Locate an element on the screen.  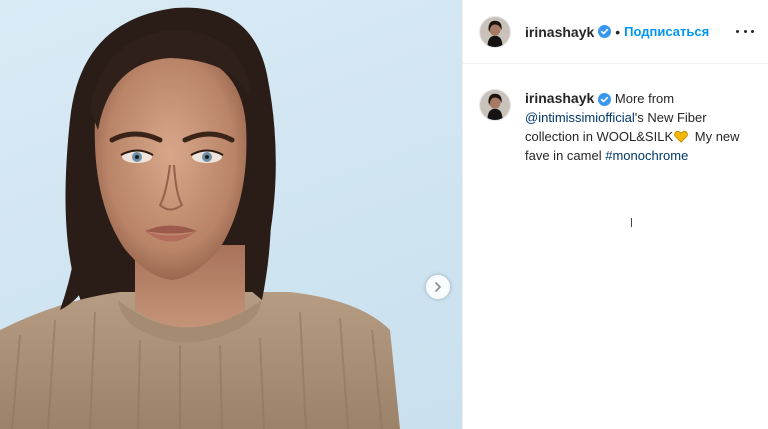
caption-text-before: More from is located at coordinates (644, 98).